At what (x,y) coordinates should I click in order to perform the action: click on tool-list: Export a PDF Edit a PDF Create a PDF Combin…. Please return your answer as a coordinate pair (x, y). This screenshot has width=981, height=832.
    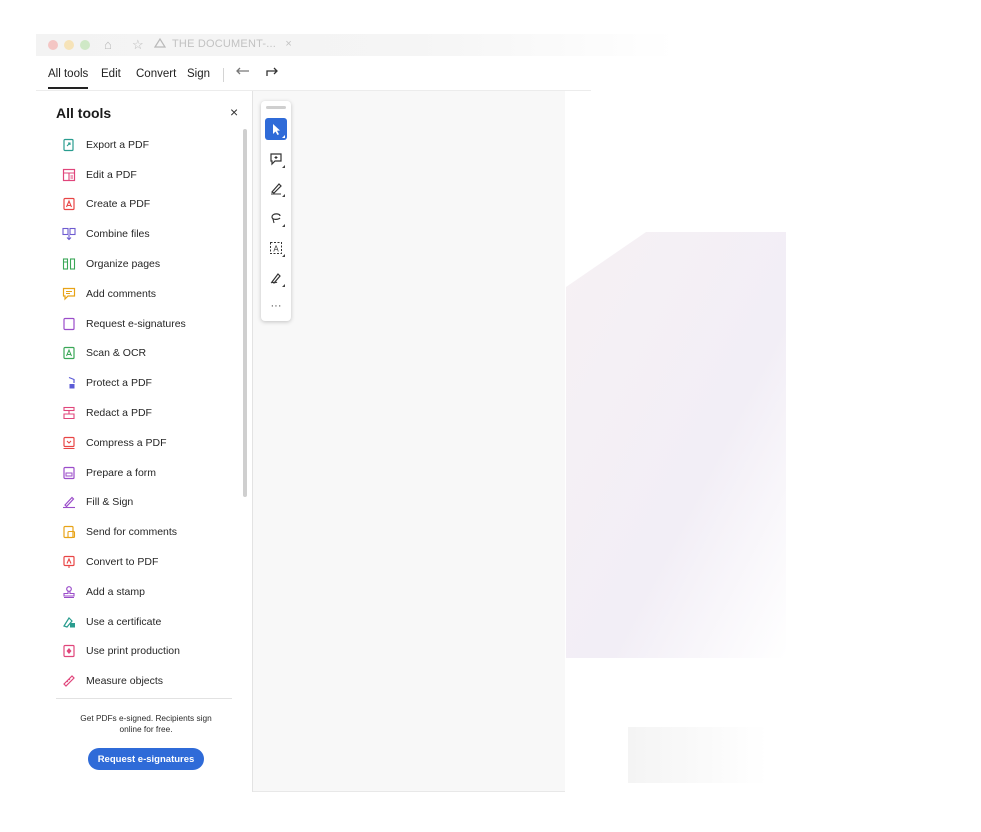
    Looking at the image, I should click on (138, 413).